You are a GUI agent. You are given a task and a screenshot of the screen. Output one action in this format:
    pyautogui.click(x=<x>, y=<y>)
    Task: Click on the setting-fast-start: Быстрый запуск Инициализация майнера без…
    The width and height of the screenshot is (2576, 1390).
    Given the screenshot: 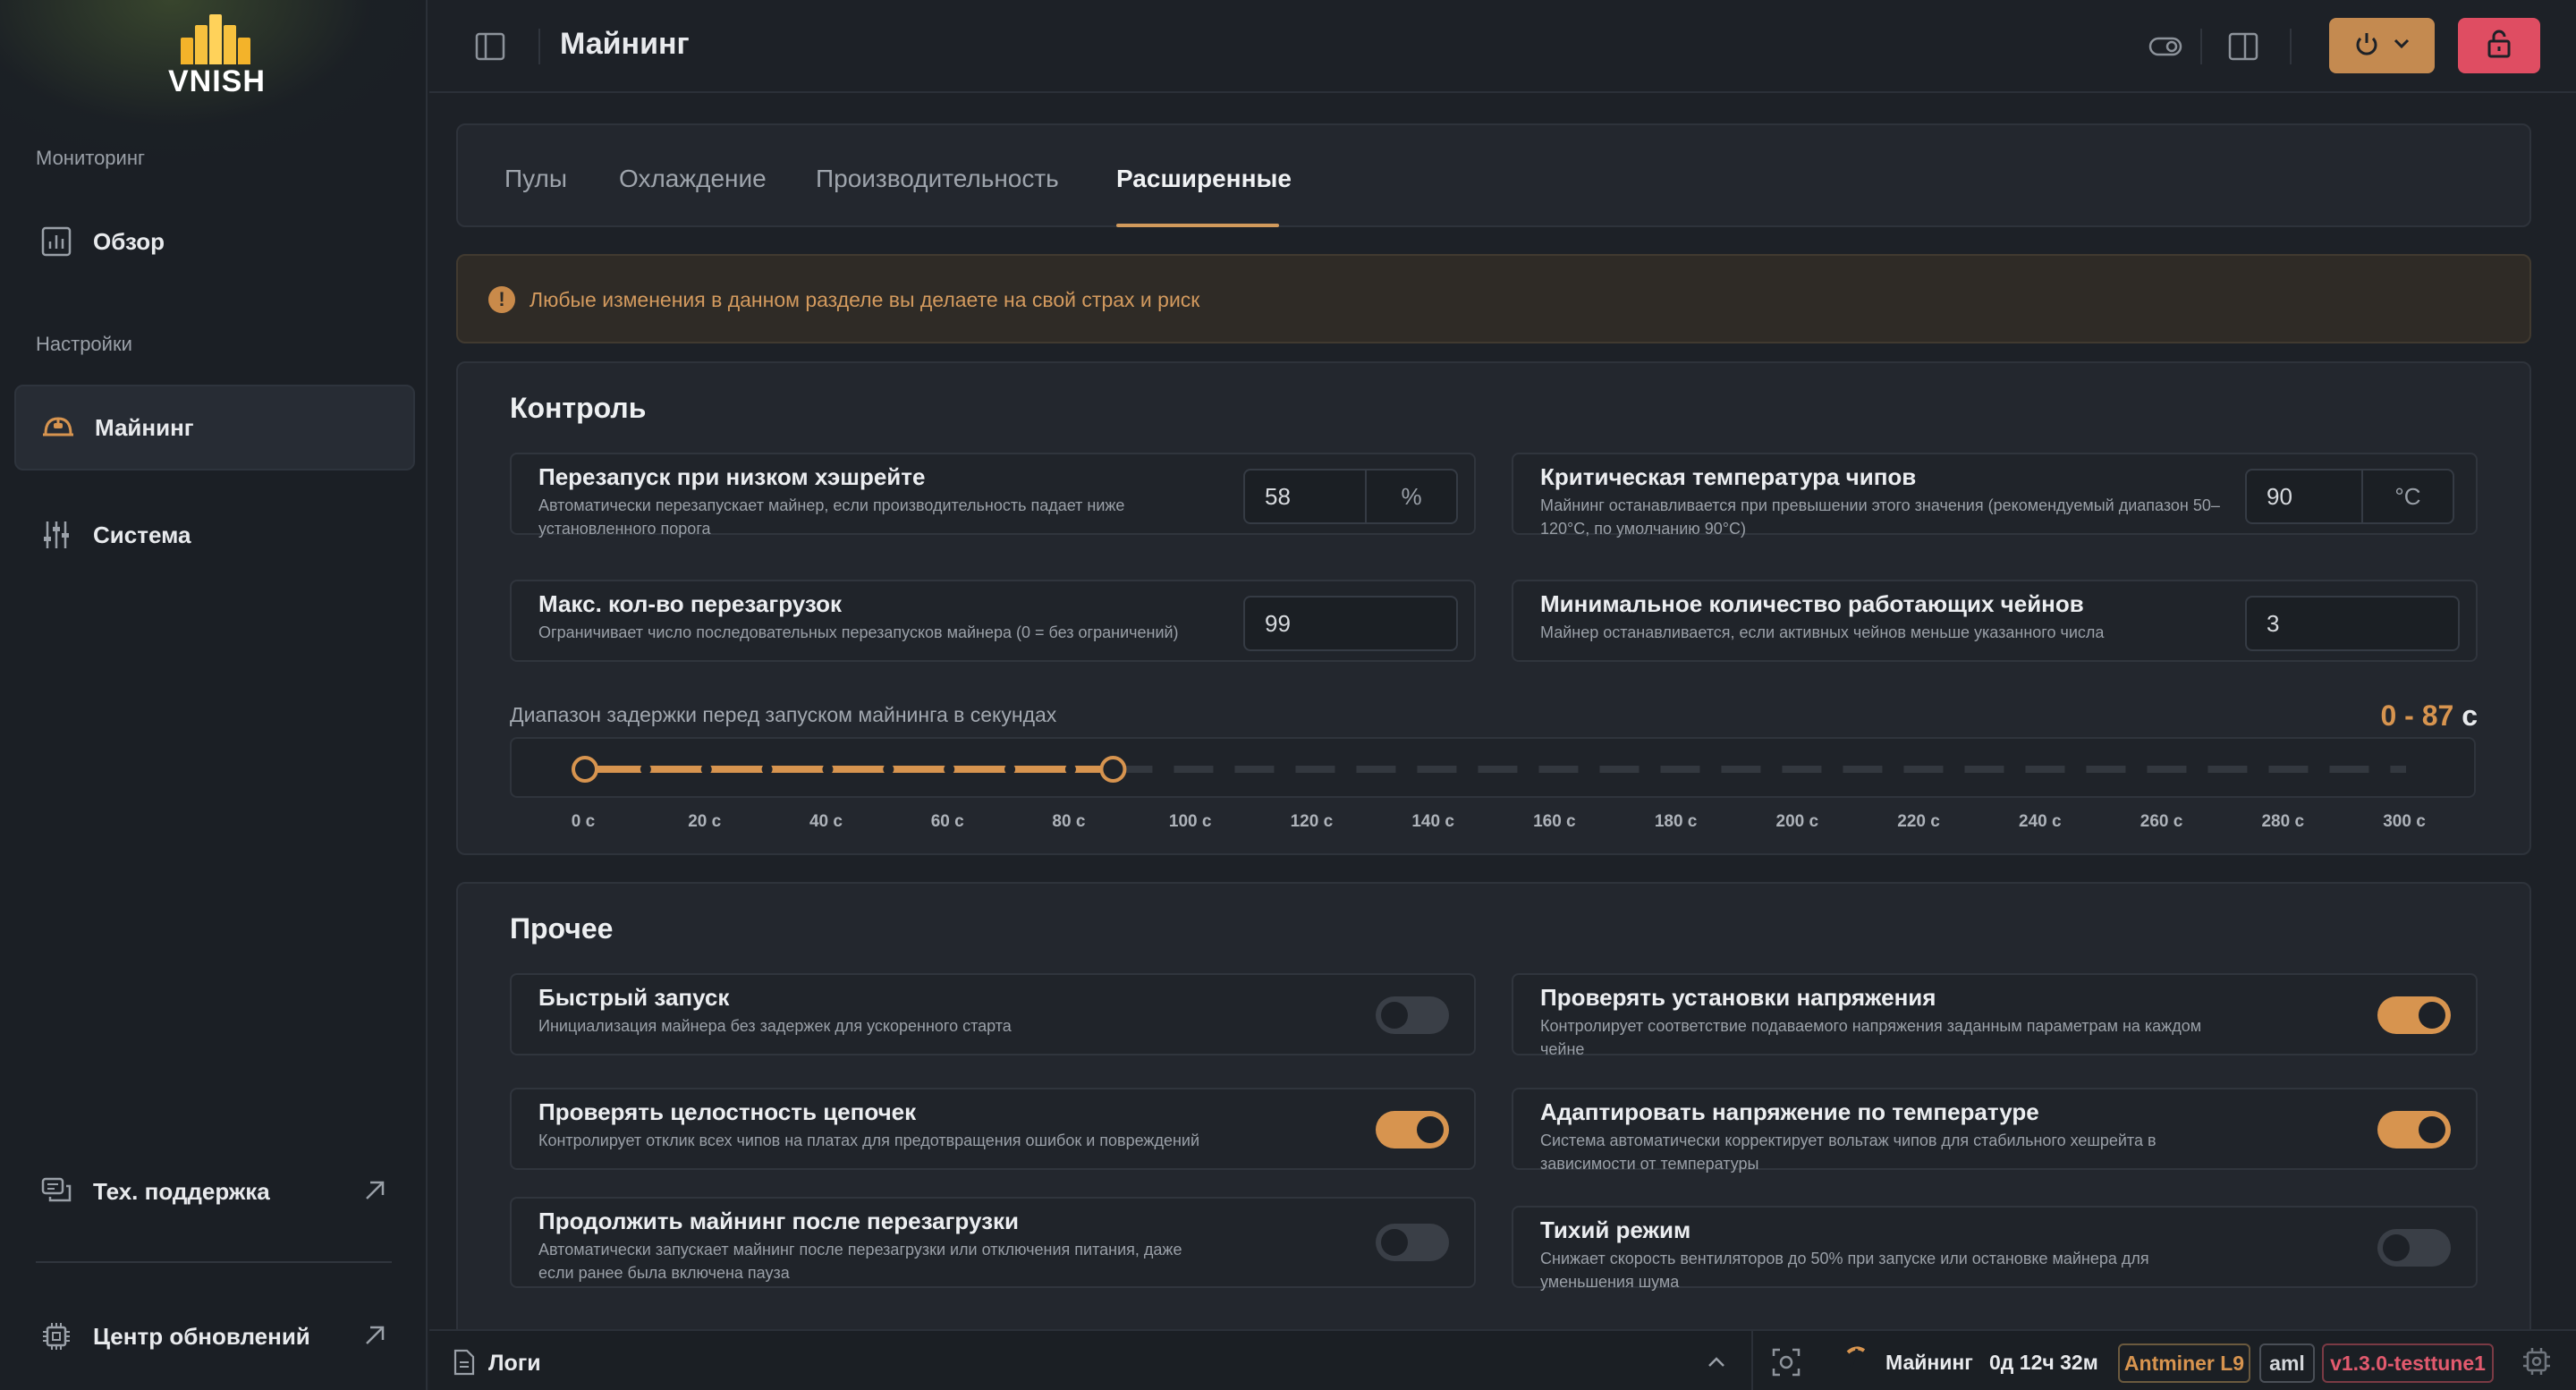 What is the action you would take?
    pyautogui.click(x=993, y=1014)
    